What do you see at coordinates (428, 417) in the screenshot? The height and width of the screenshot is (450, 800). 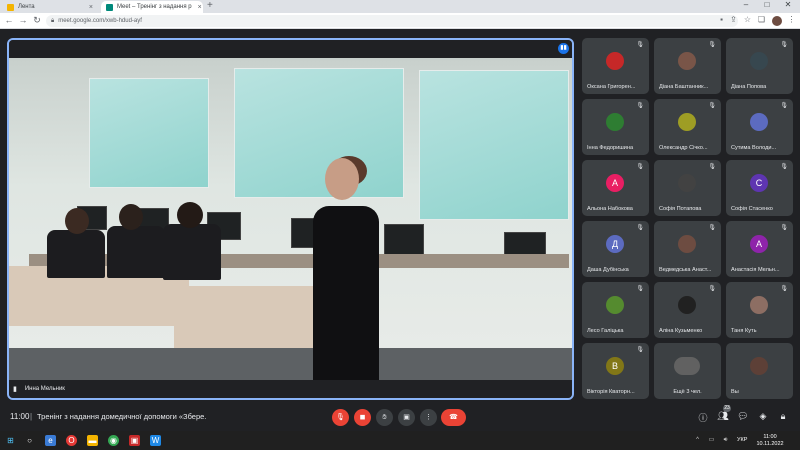 I see `more-vertical-icon: ⋮` at bounding box center [428, 417].